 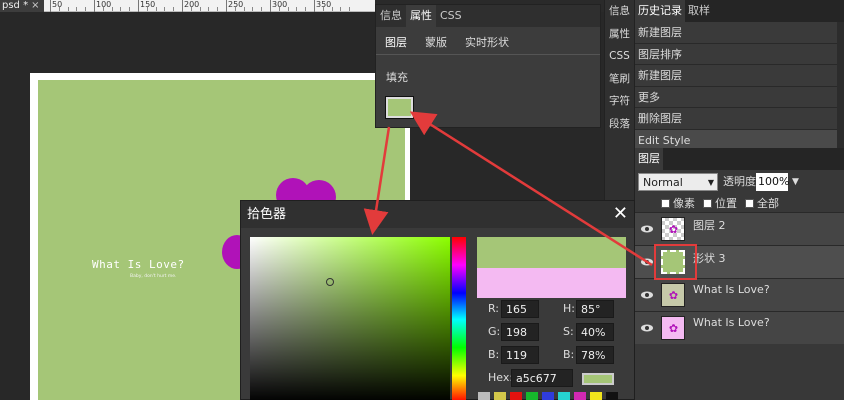 What do you see at coordinates (396, 44) in the screenshot?
I see `subtab-layer: 图层` at bounding box center [396, 44].